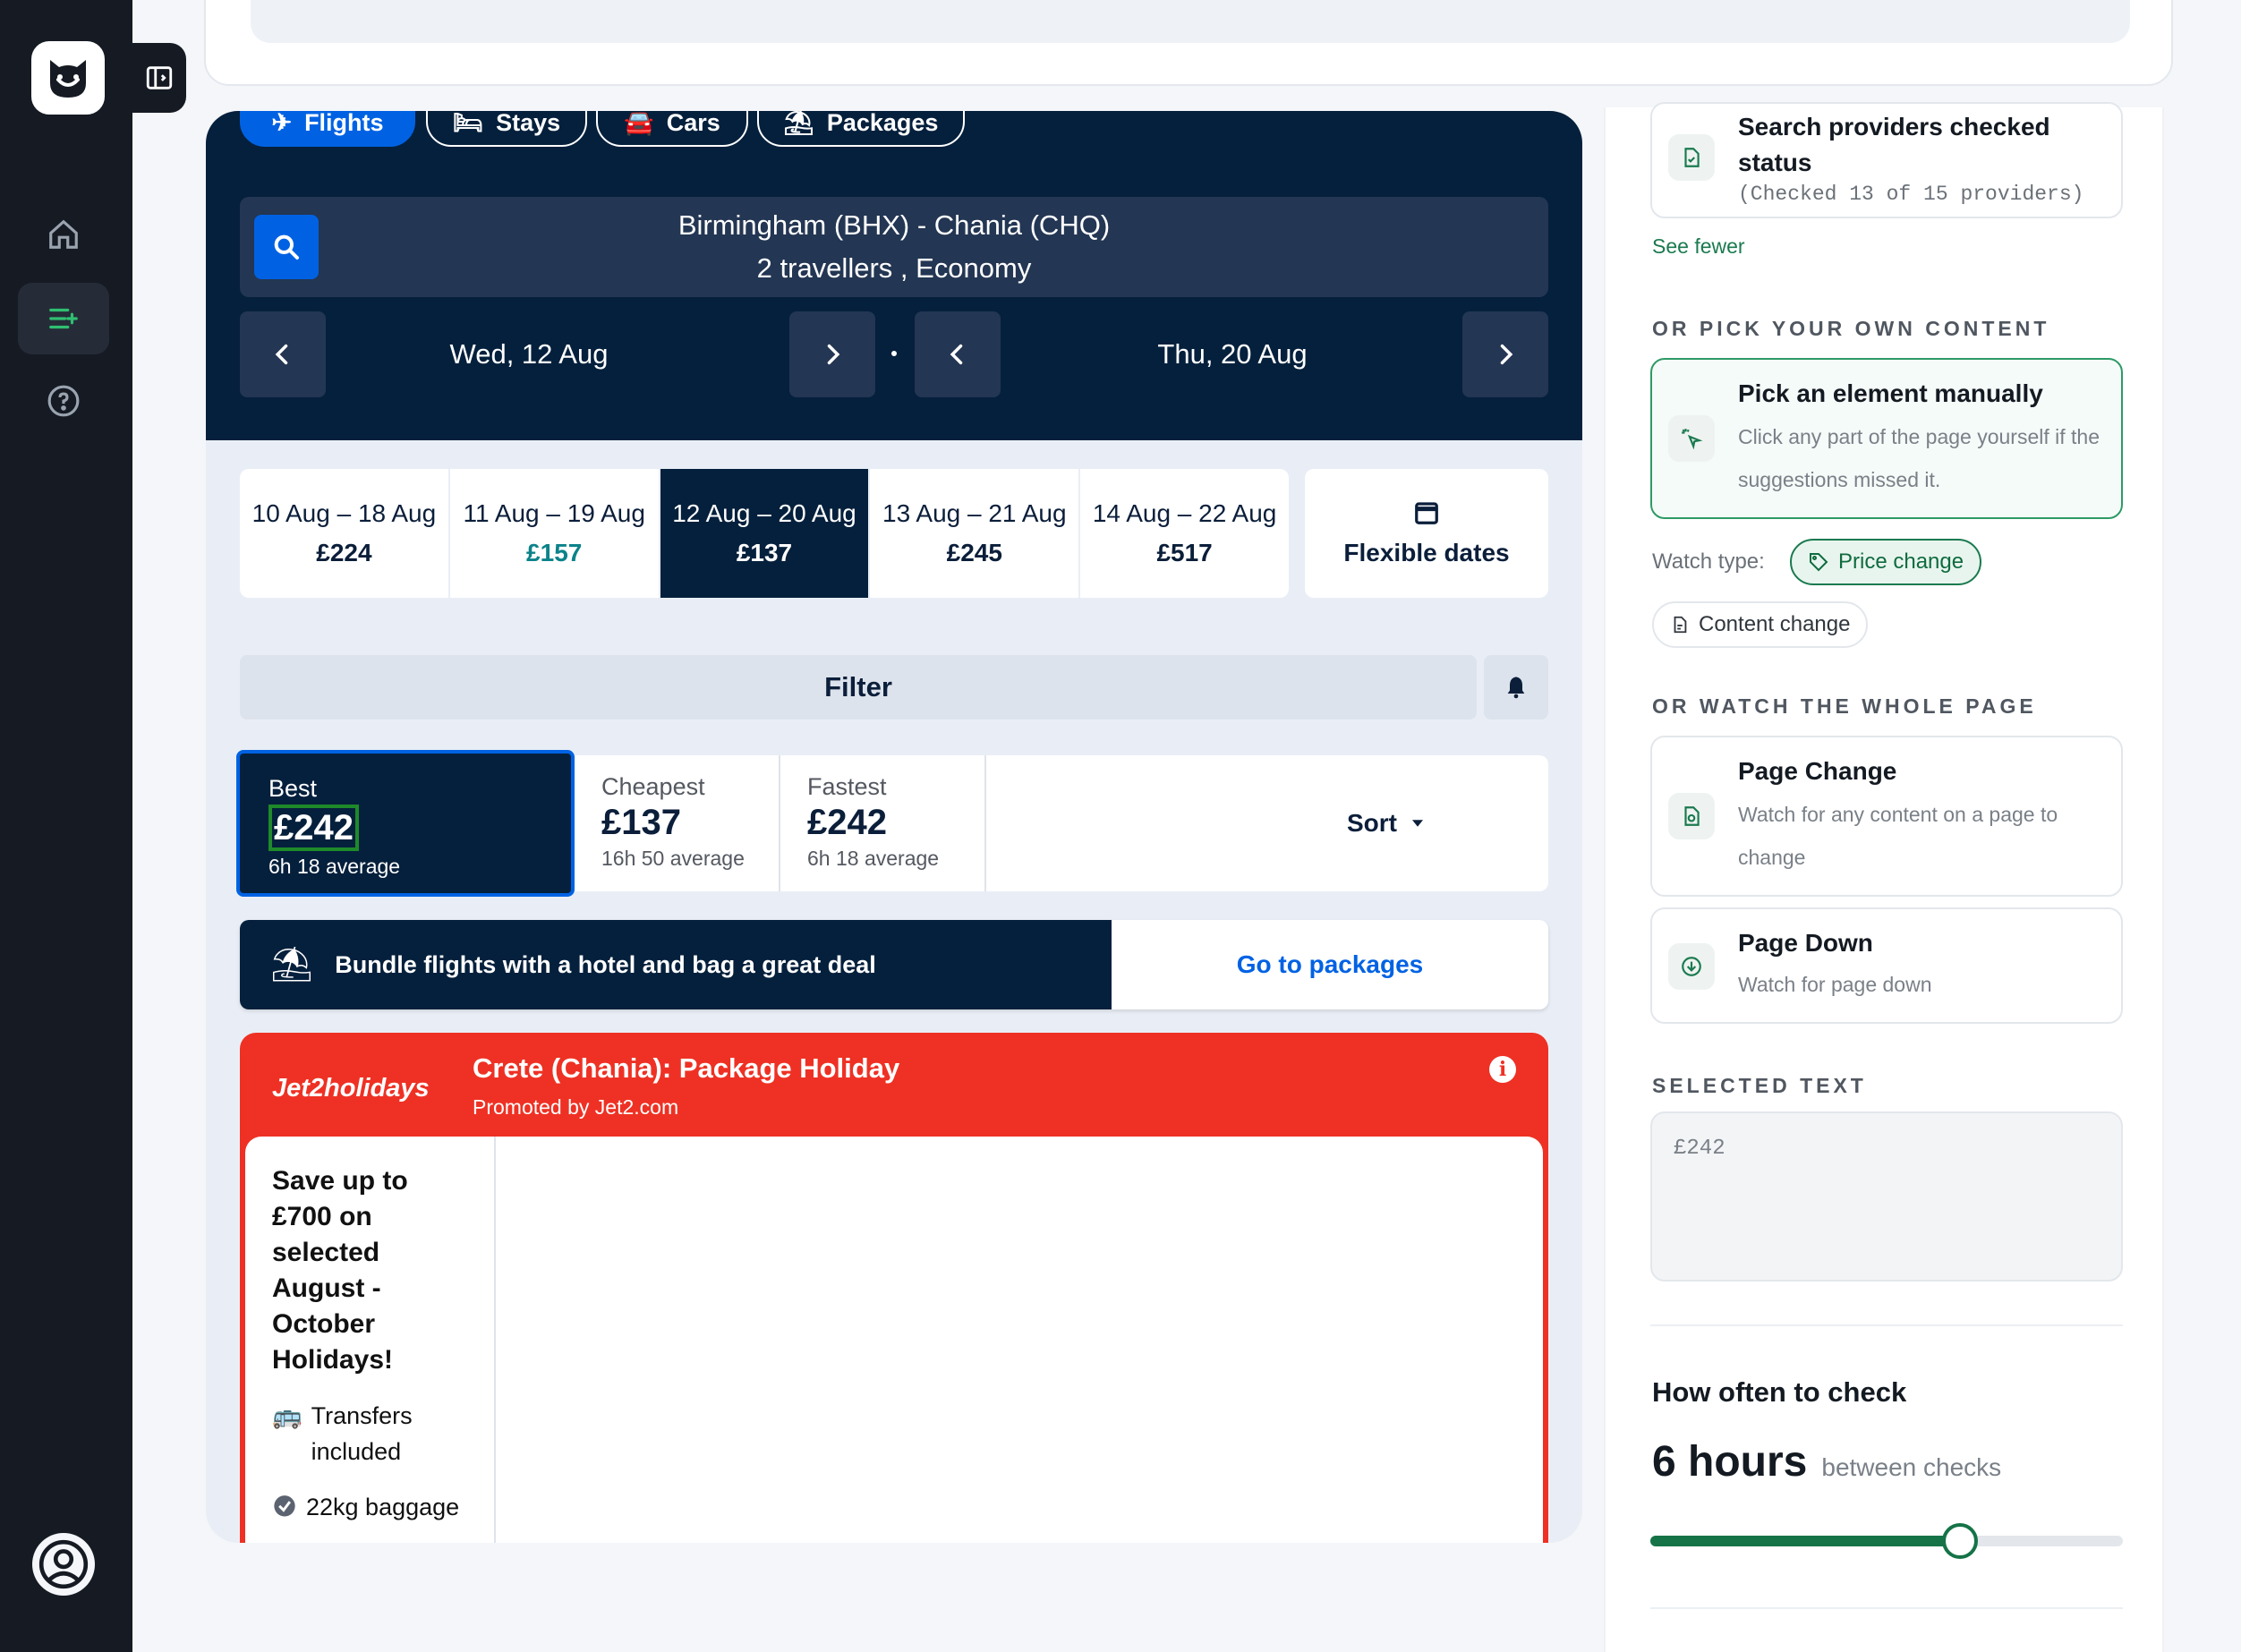 This screenshot has height=1652, width=2241. What do you see at coordinates (1901, 561) in the screenshot?
I see `pill-label: Price change` at bounding box center [1901, 561].